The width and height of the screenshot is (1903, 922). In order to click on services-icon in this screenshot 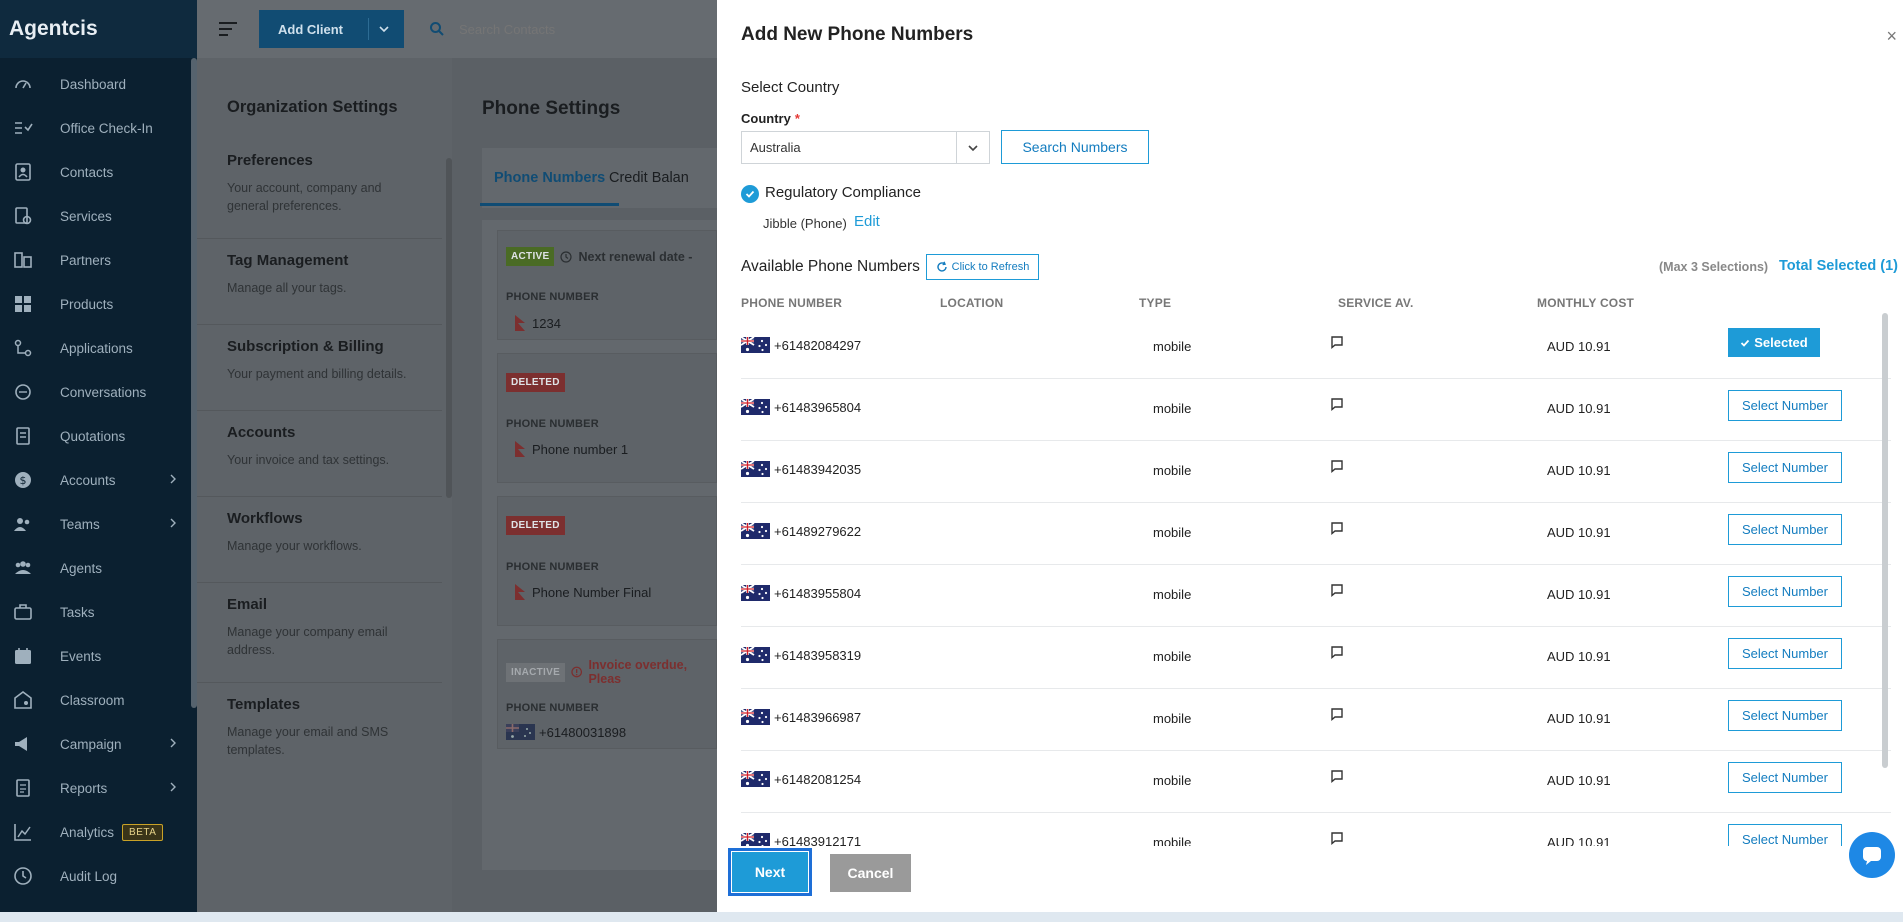, I will do `click(23, 216)`.